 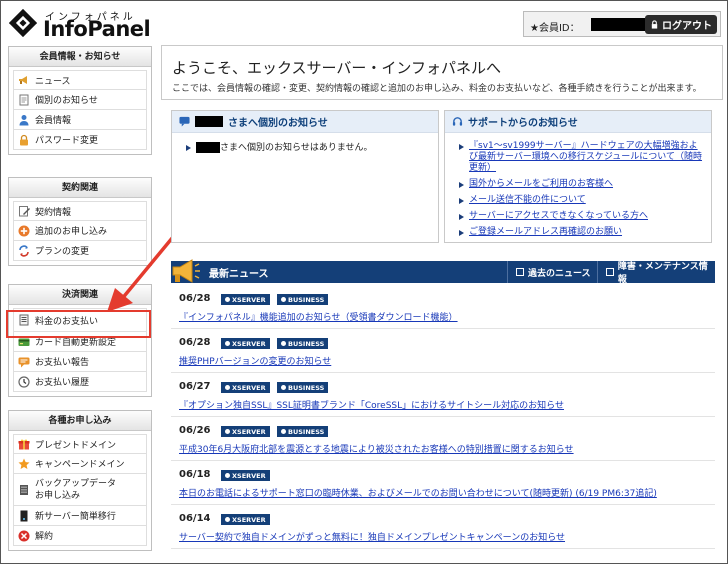 I want to click on document-icon, so click(x=24, y=99).